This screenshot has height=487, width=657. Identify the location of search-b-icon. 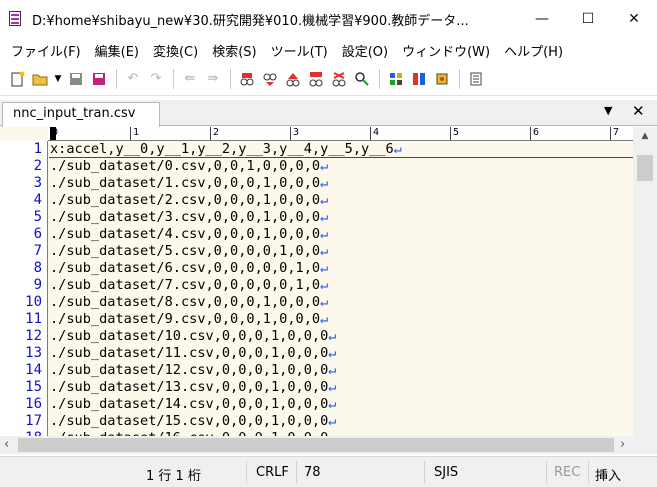
(270, 79).